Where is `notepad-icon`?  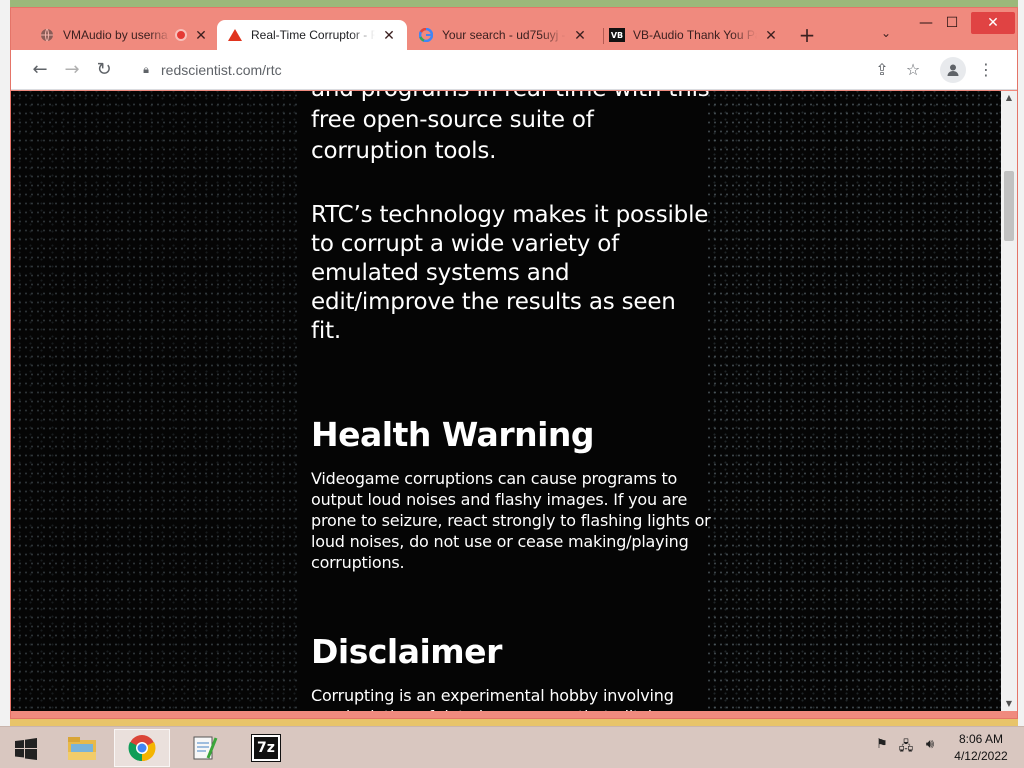 notepad-icon is located at coordinates (205, 748).